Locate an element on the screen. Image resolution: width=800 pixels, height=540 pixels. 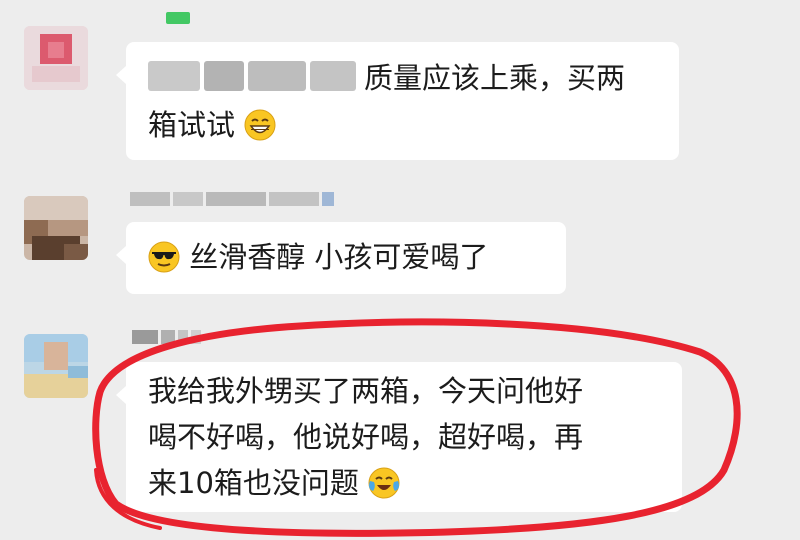
tears-of-joy-face-icon is located at coordinates (384, 482).